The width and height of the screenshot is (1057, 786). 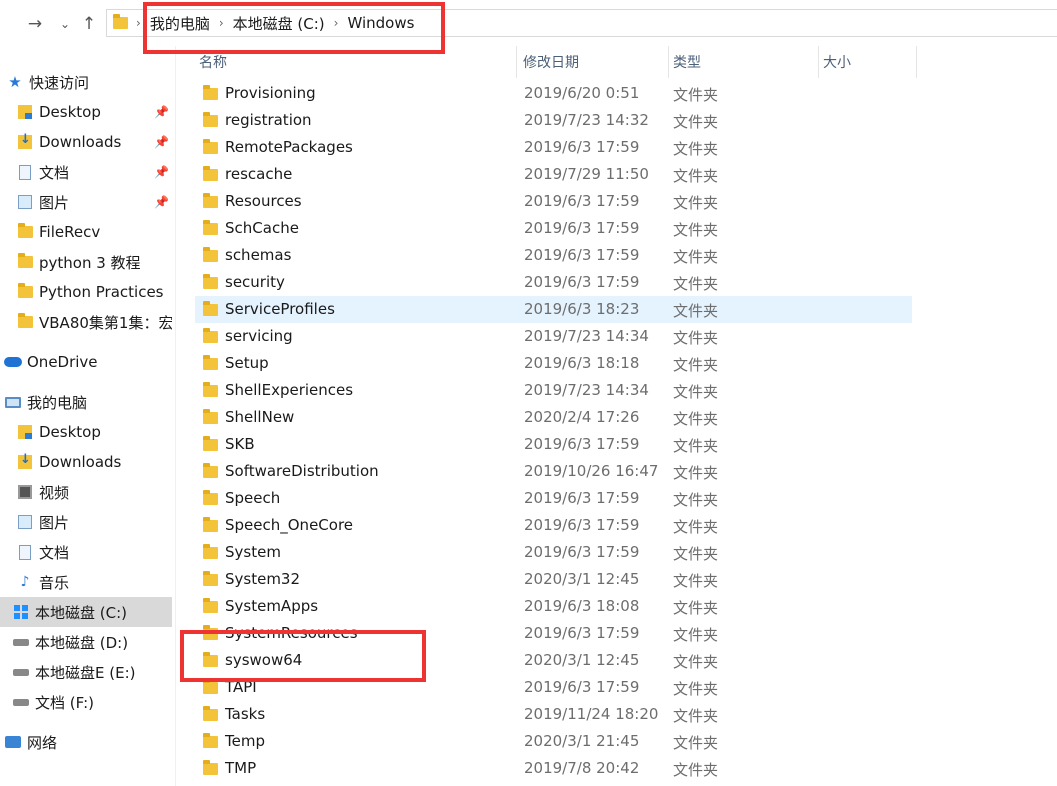 I want to click on sidebar-item-drive-f: 文档 (F:), so click(x=86, y=702).